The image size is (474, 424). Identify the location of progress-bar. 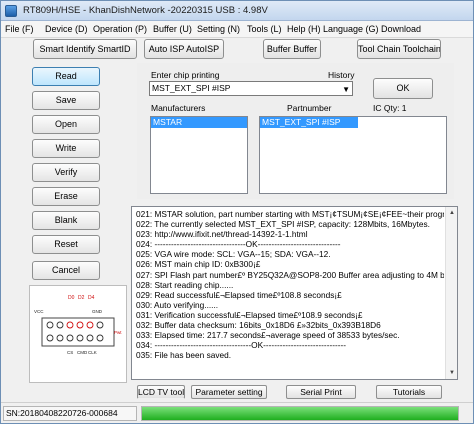
(300, 413).